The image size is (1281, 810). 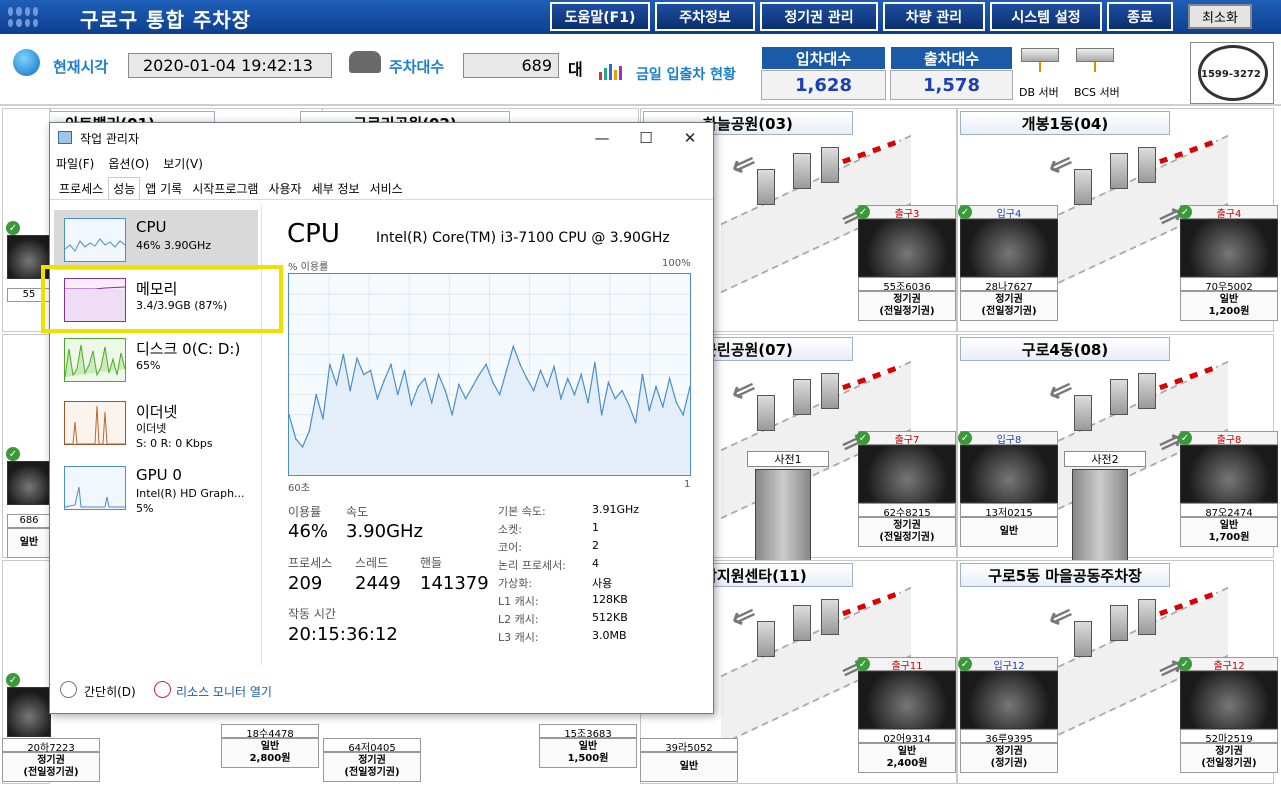 What do you see at coordinates (68, 689) in the screenshot?
I see `chevron-up-icon` at bounding box center [68, 689].